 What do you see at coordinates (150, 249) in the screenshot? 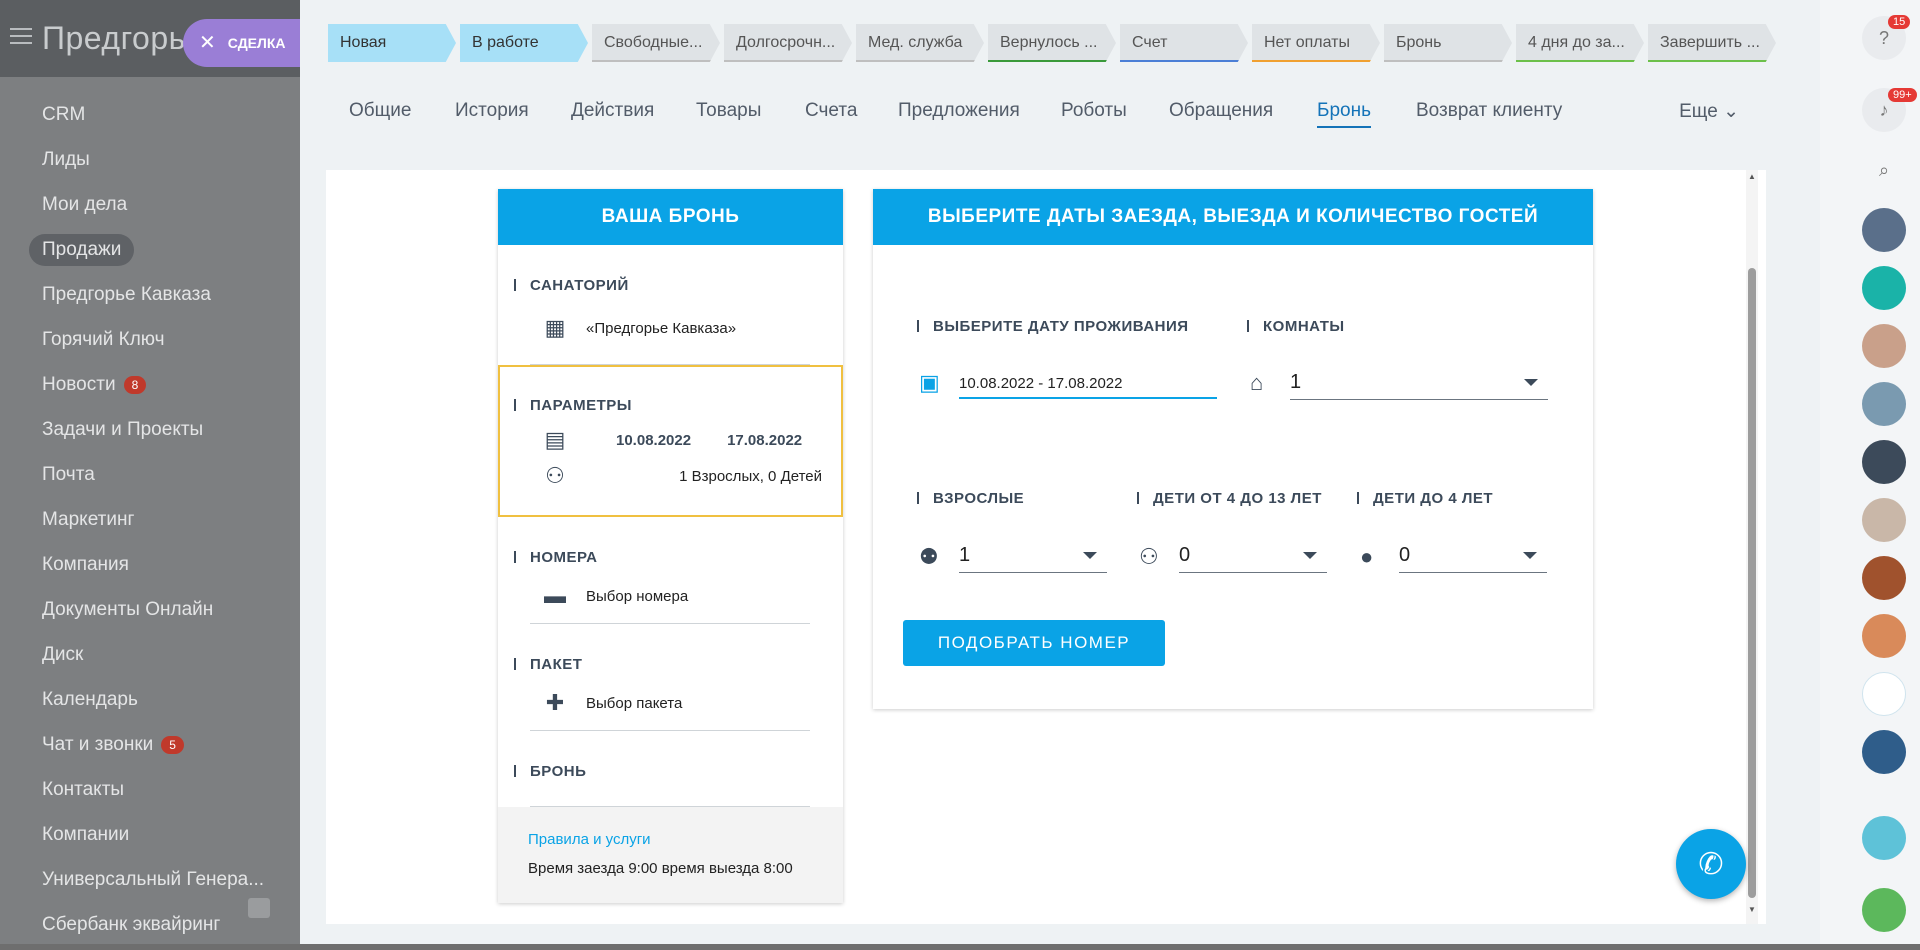
I see `sidebar-item-sales: Продажи` at bounding box center [150, 249].